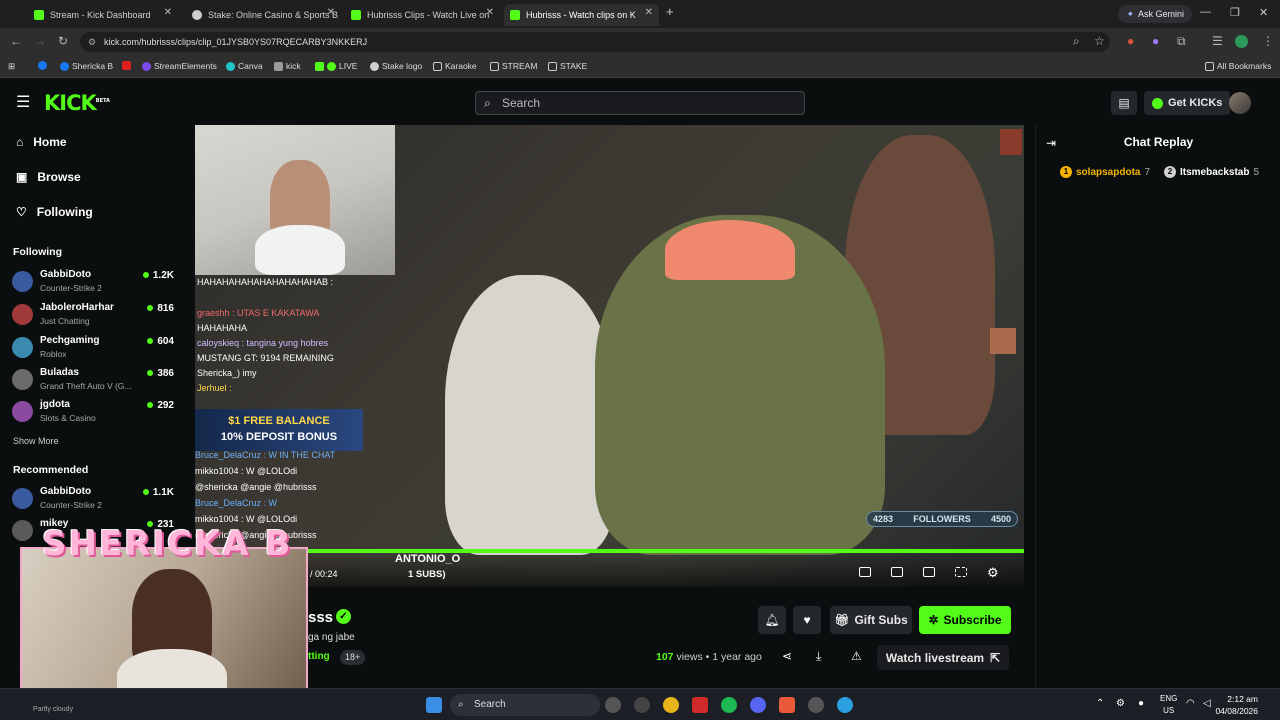 This screenshot has height=720, width=1280. I want to click on close-window-icon: ✕, so click(1263, 12).